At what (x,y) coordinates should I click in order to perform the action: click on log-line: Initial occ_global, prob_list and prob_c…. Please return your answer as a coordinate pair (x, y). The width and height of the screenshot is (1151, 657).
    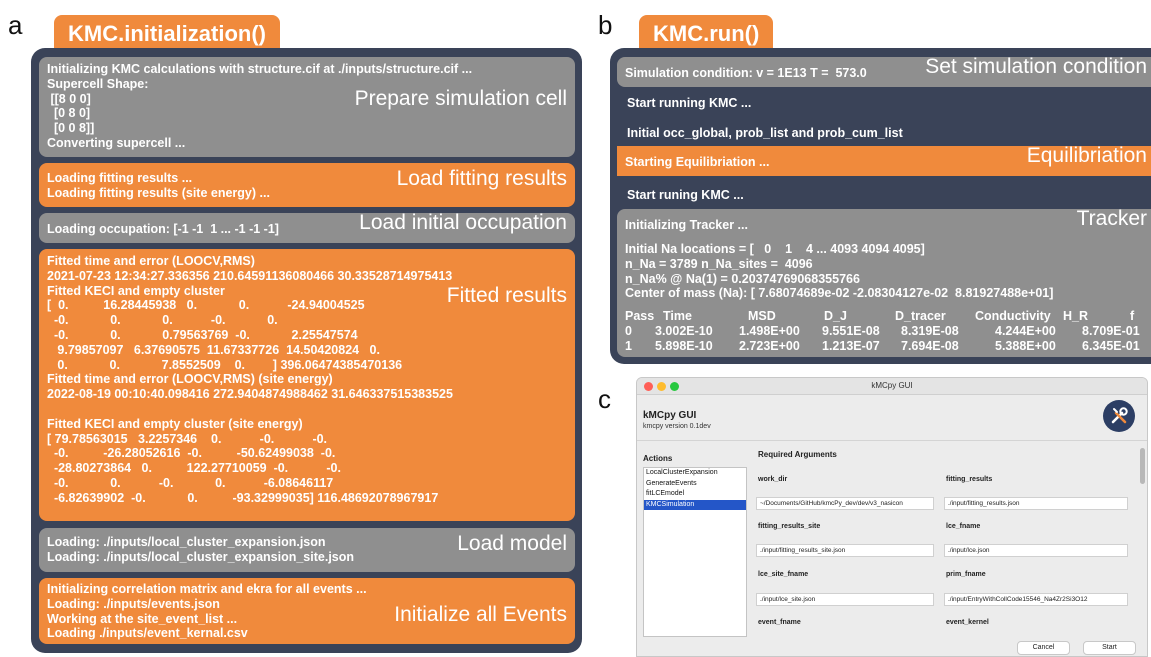
    Looking at the image, I should click on (765, 133).